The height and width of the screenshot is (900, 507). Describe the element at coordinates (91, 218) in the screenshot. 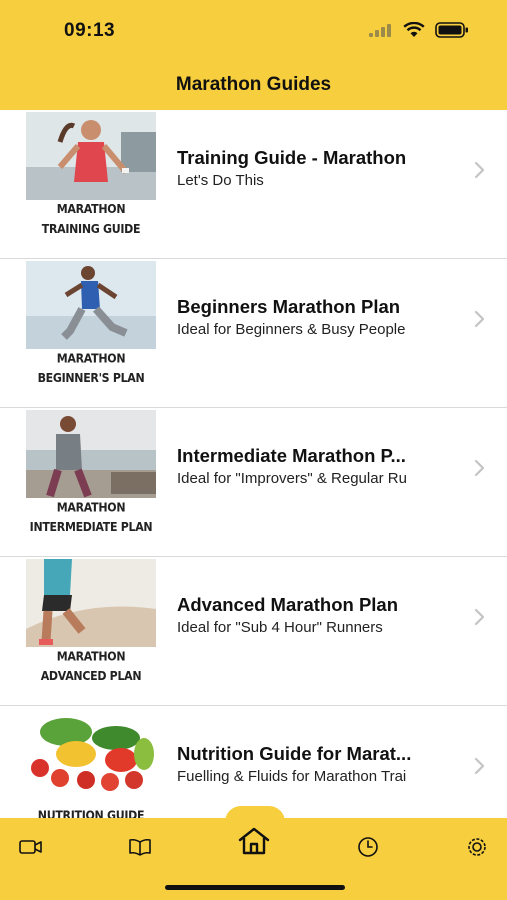

I see `thumbnail-caption: MARATHON TRAINING GUIDE` at that location.